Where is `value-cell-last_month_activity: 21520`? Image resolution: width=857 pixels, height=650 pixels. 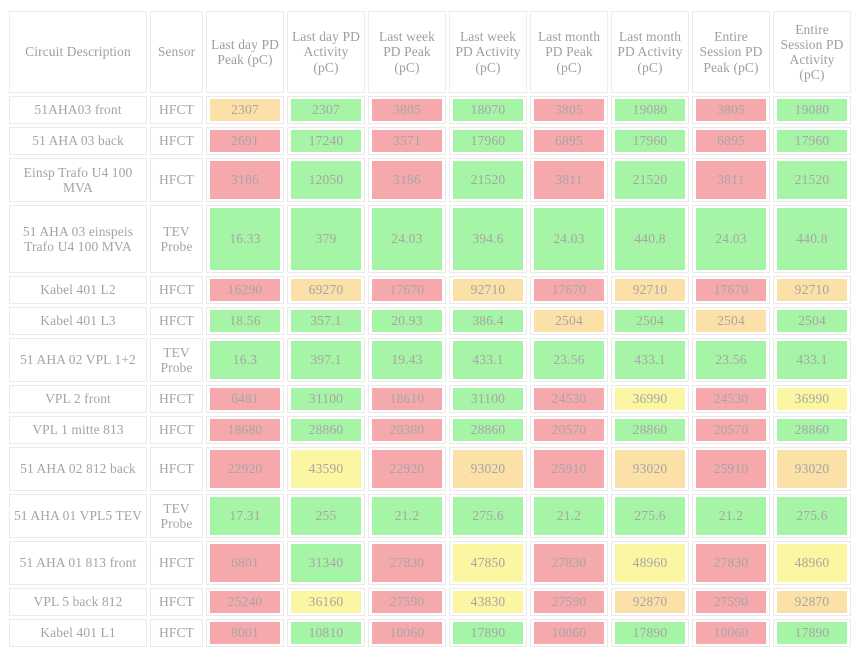
value-cell-last_month_activity: 21520 is located at coordinates (650, 180).